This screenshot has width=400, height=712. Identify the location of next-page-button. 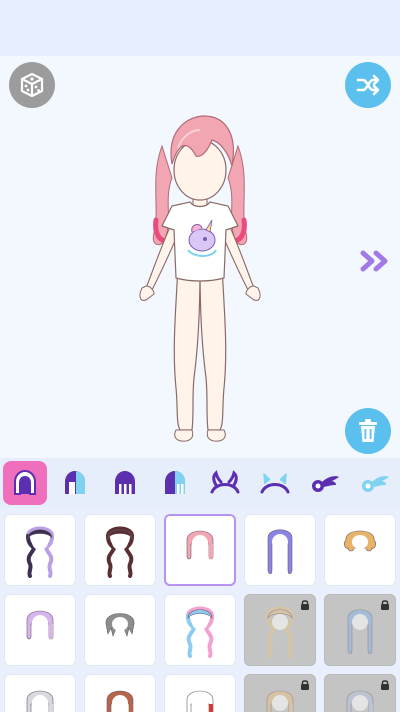
(376, 261).